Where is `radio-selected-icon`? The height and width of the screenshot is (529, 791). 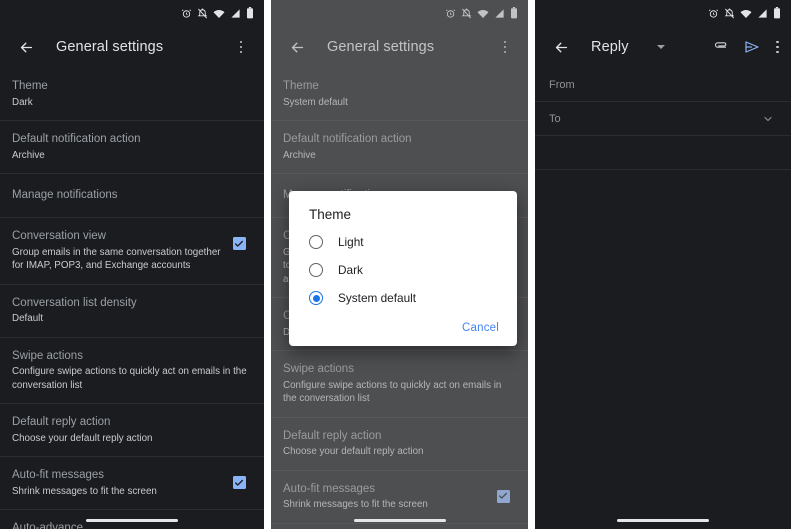 radio-selected-icon is located at coordinates (316, 298).